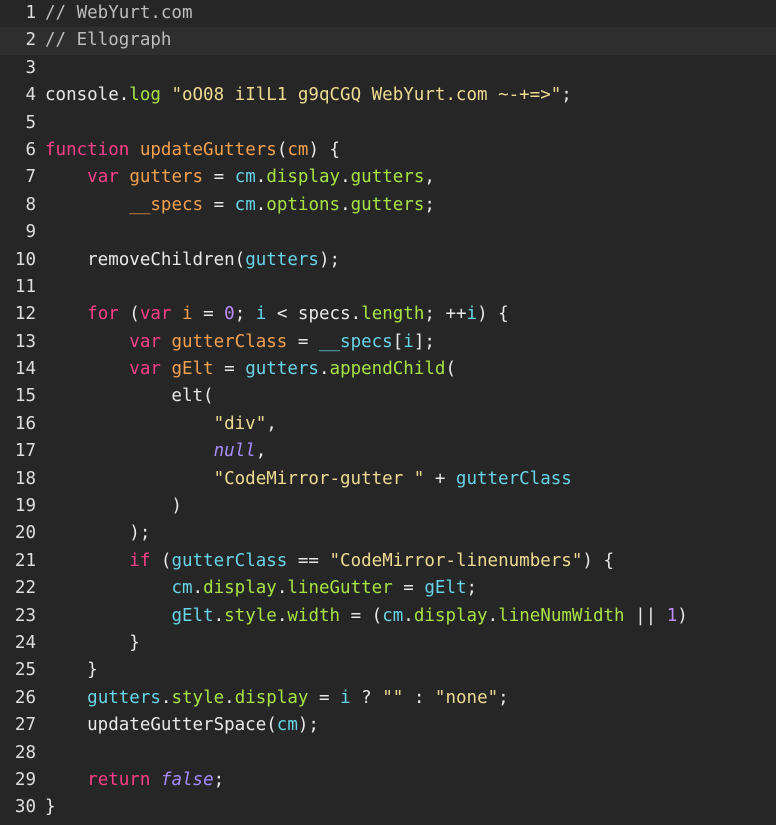 The image size is (776, 825). Describe the element at coordinates (388, 41) in the screenshot. I see `code-line: 2 // Ellograph` at that location.